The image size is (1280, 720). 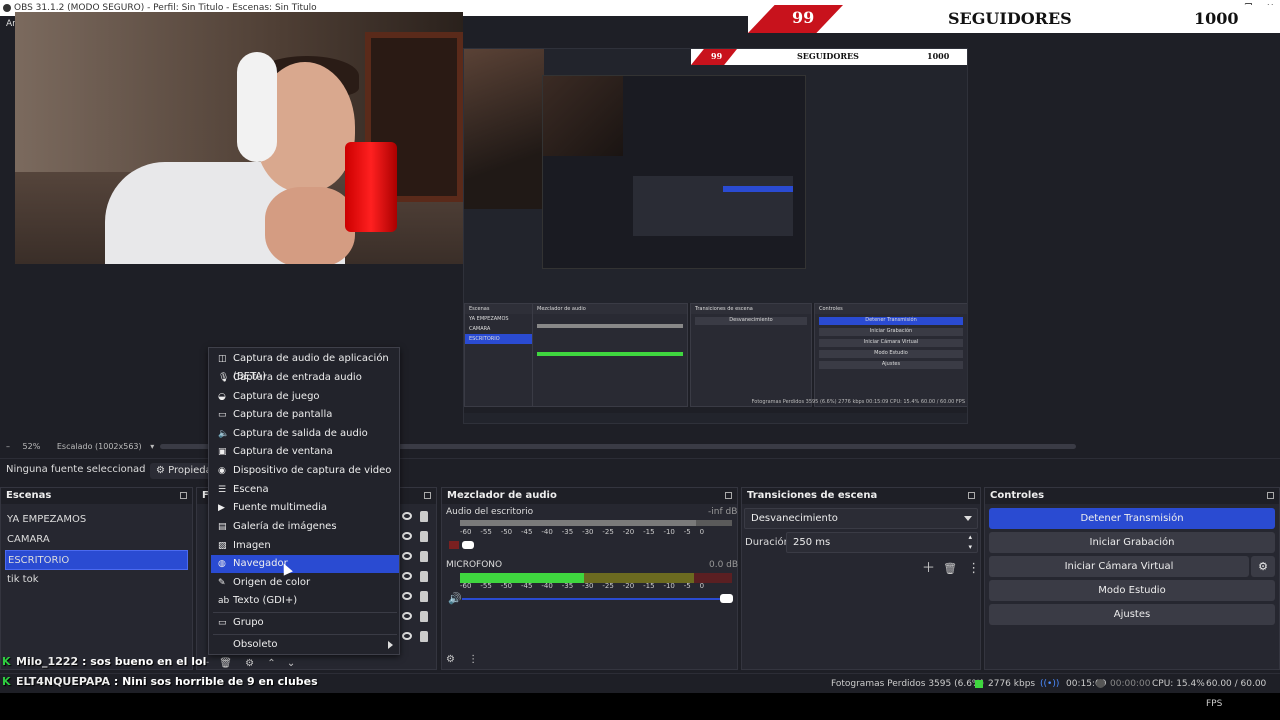 I want to click on stop-streaming-button: Detener Transmisión, so click(x=1132, y=518).